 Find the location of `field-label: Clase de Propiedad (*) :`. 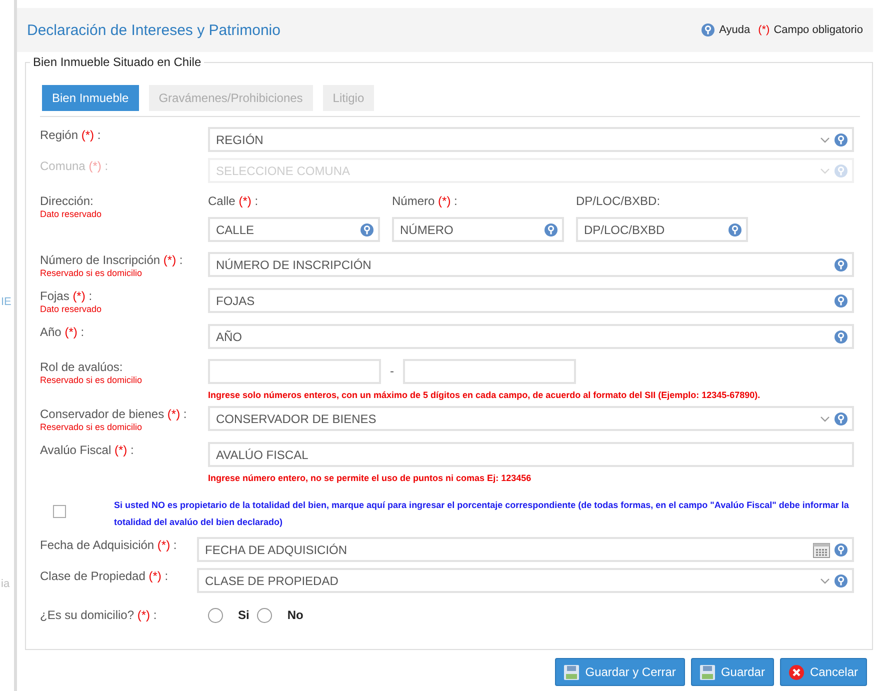

field-label: Clase de Propiedad (*) : is located at coordinates (105, 576).